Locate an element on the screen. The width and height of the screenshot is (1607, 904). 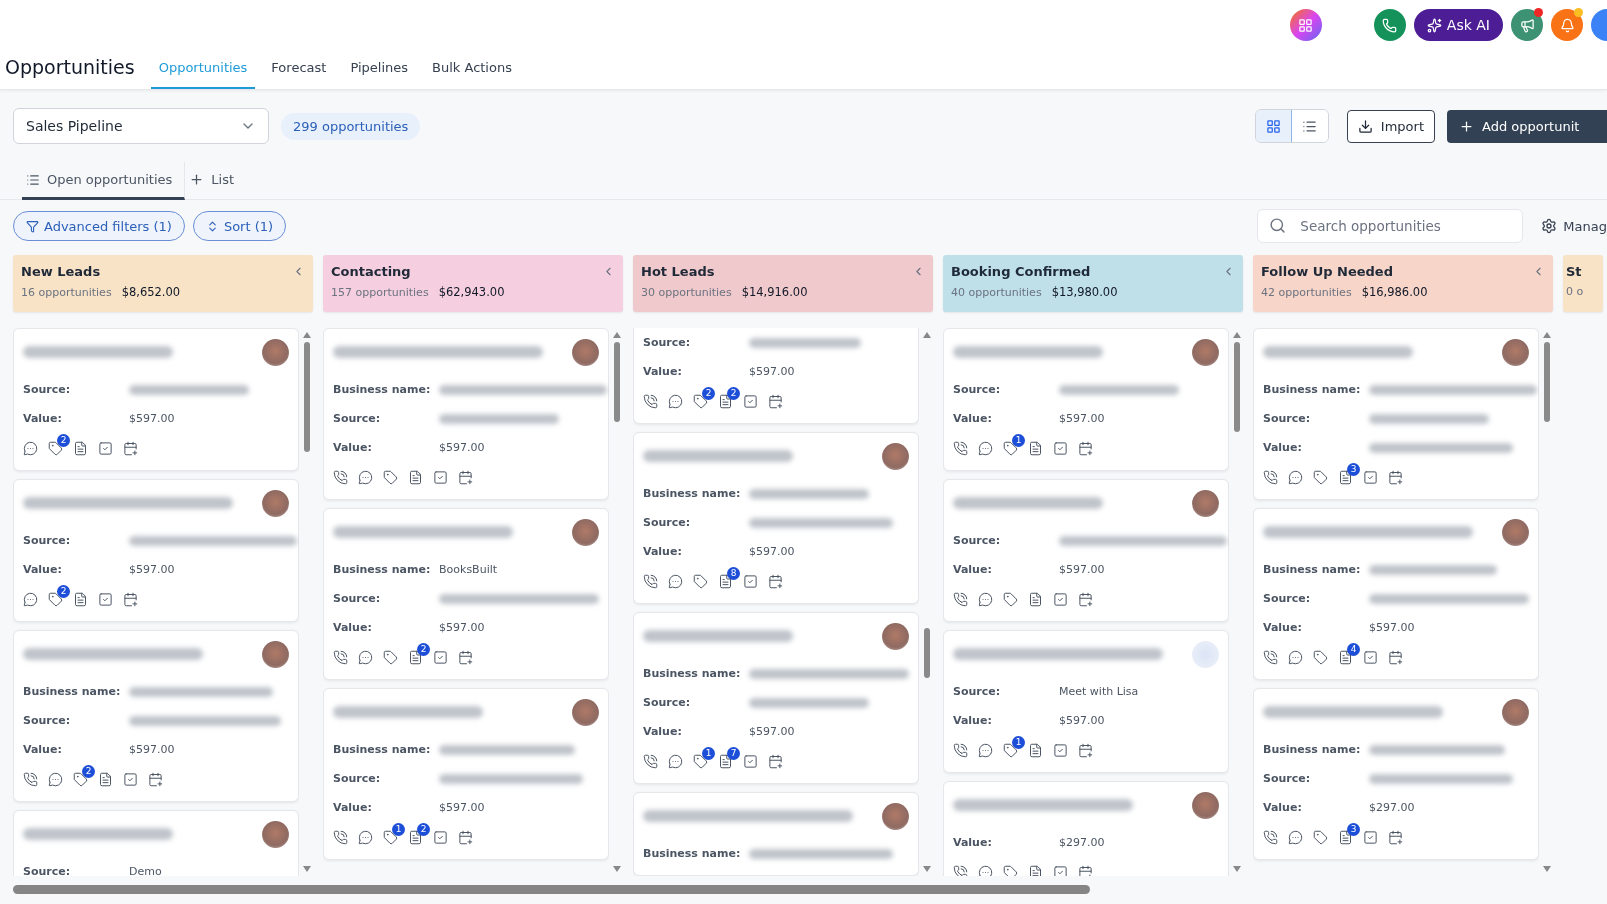
opportunity-card: Business name: Source: Value: $597.00 8 is located at coordinates (776, 518).